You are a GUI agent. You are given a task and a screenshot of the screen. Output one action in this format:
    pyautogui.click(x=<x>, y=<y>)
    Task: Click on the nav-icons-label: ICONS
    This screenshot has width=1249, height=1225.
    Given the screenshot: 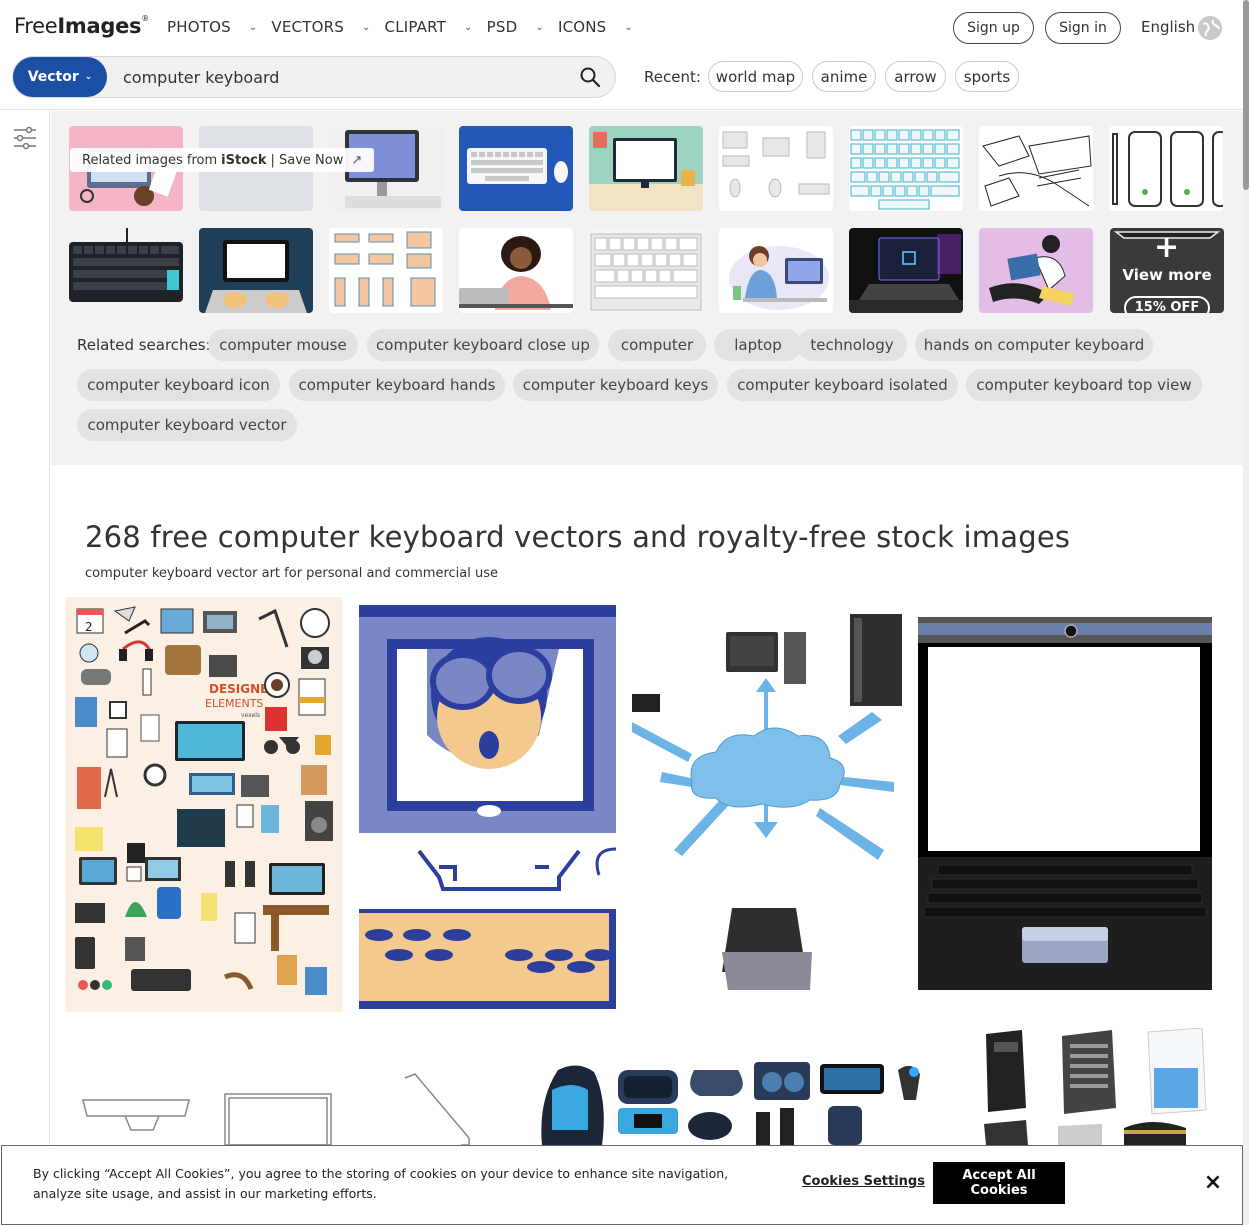 What is the action you would take?
    pyautogui.click(x=582, y=27)
    